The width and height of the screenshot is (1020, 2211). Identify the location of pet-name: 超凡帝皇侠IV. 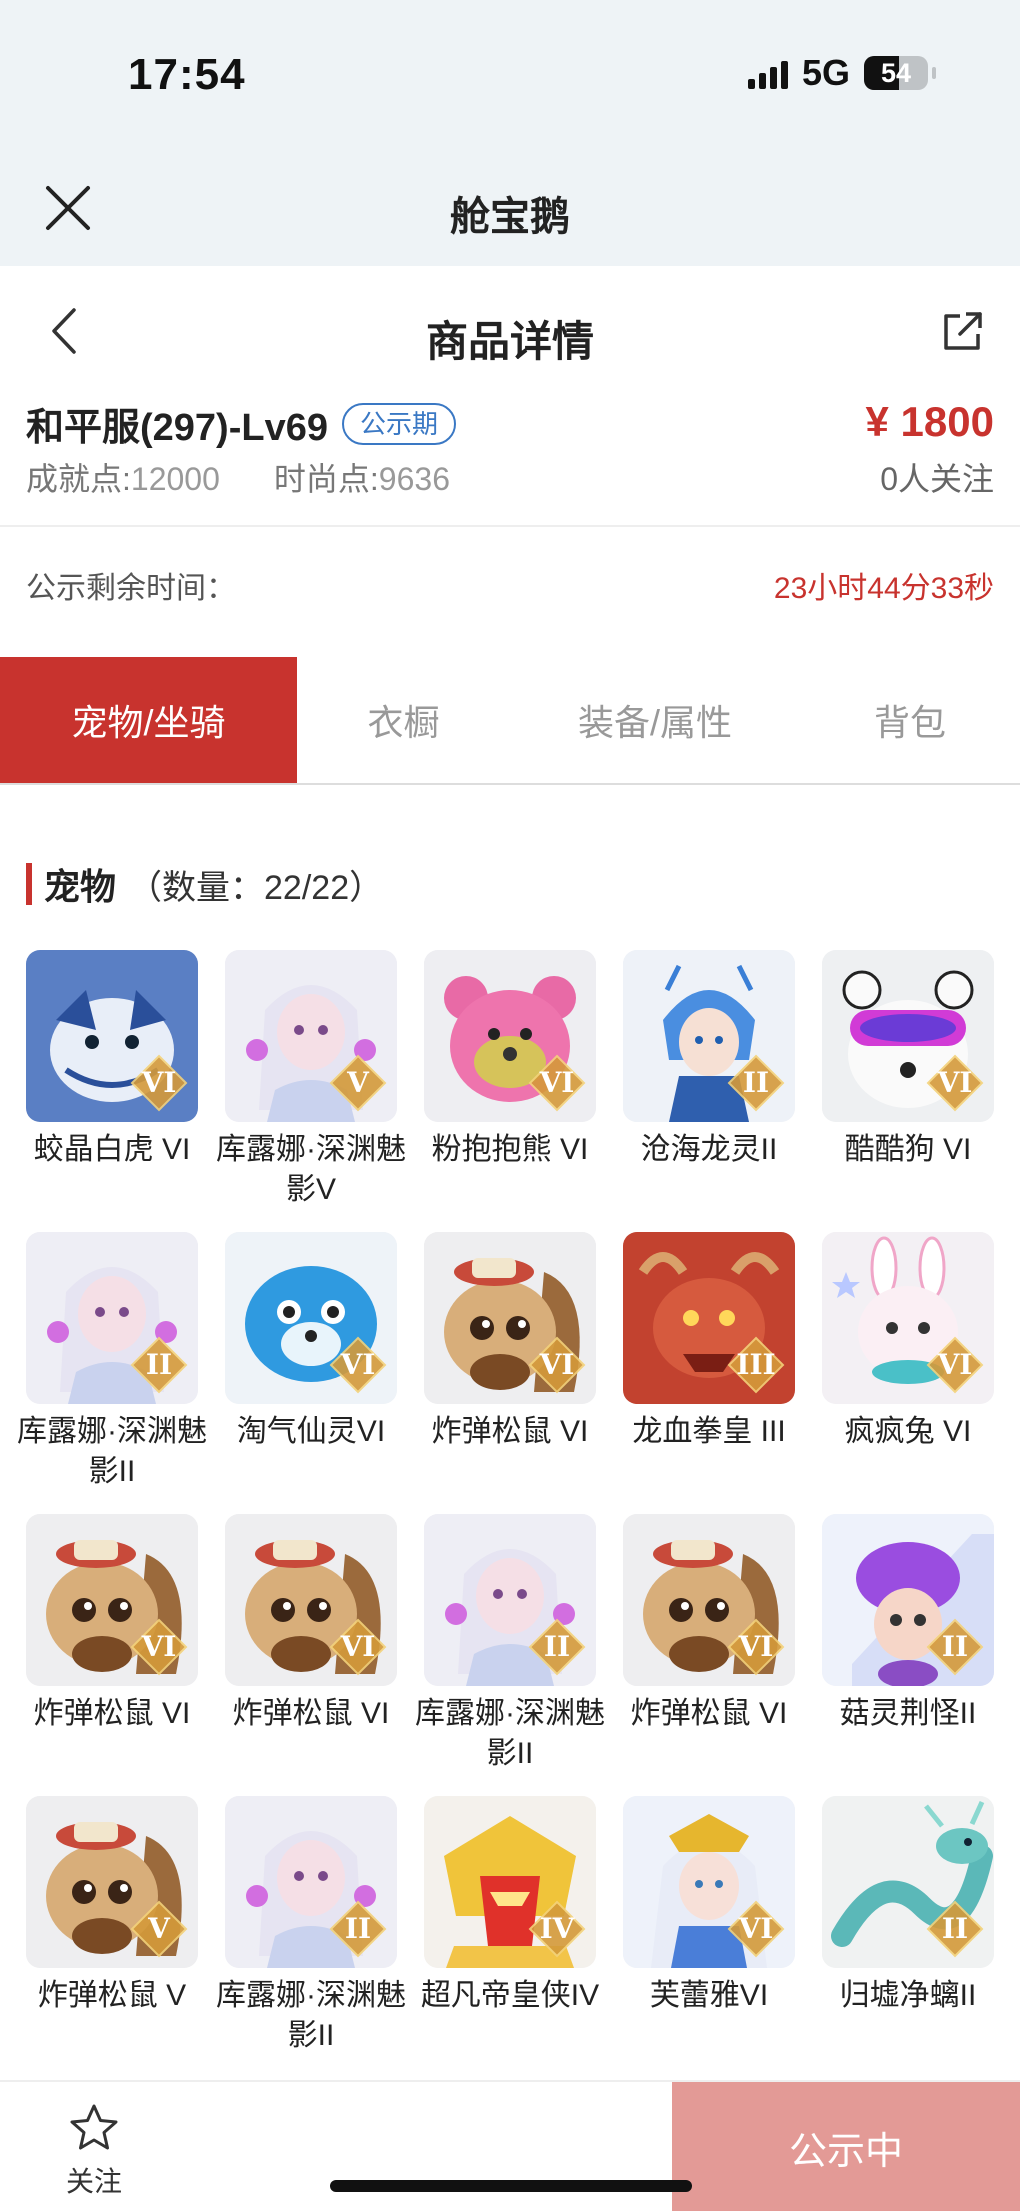
(510, 1995).